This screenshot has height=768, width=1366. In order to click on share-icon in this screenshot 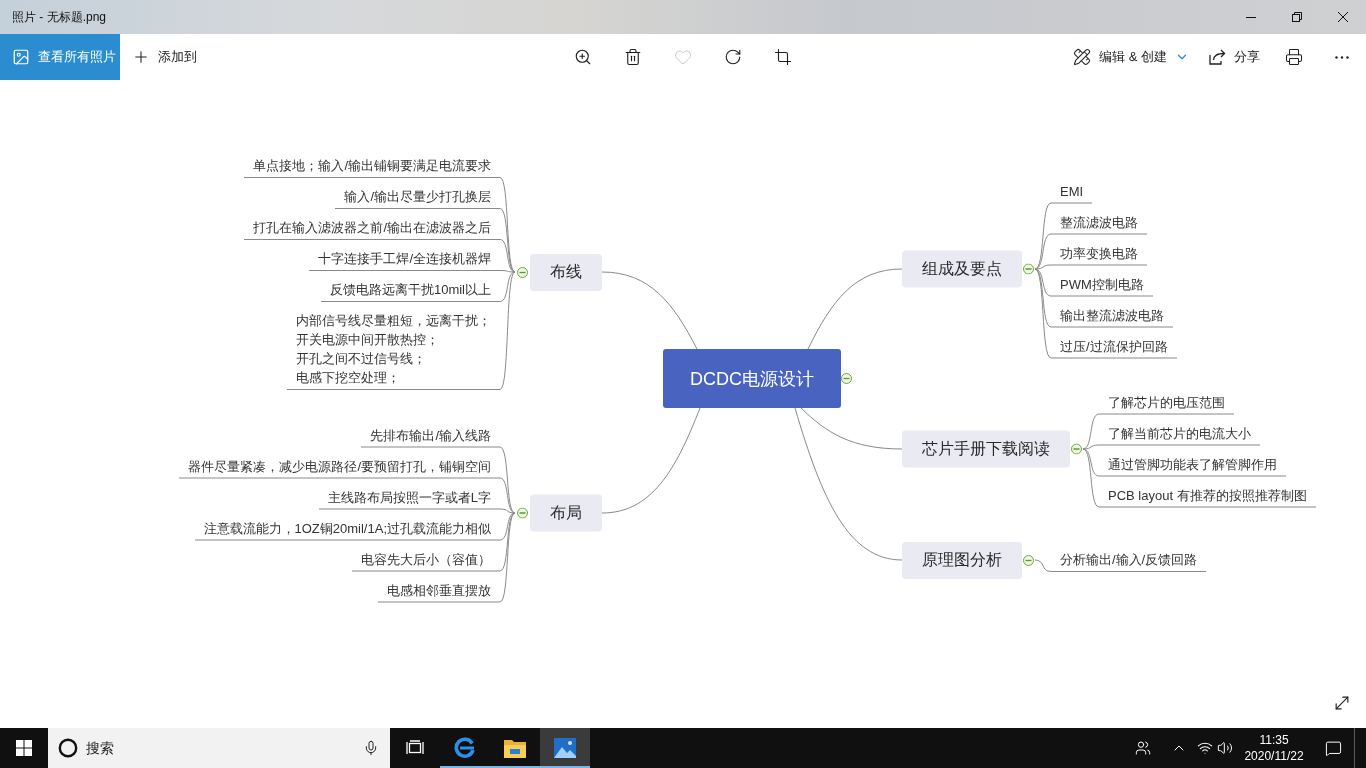, I will do `click(1217, 57)`.